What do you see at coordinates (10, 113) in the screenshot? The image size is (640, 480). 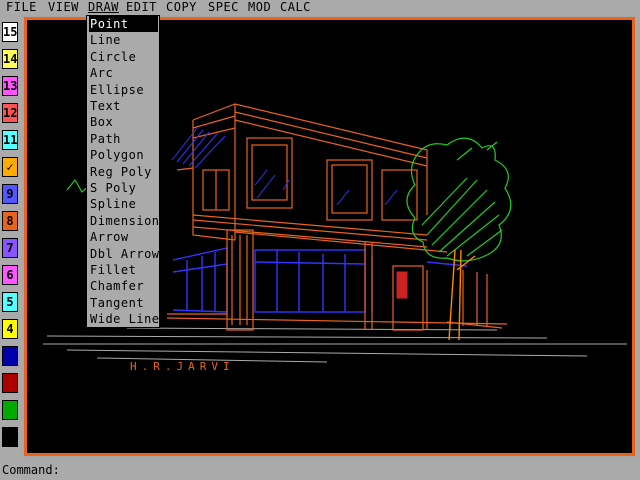 I see `color-swatch: 12` at bounding box center [10, 113].